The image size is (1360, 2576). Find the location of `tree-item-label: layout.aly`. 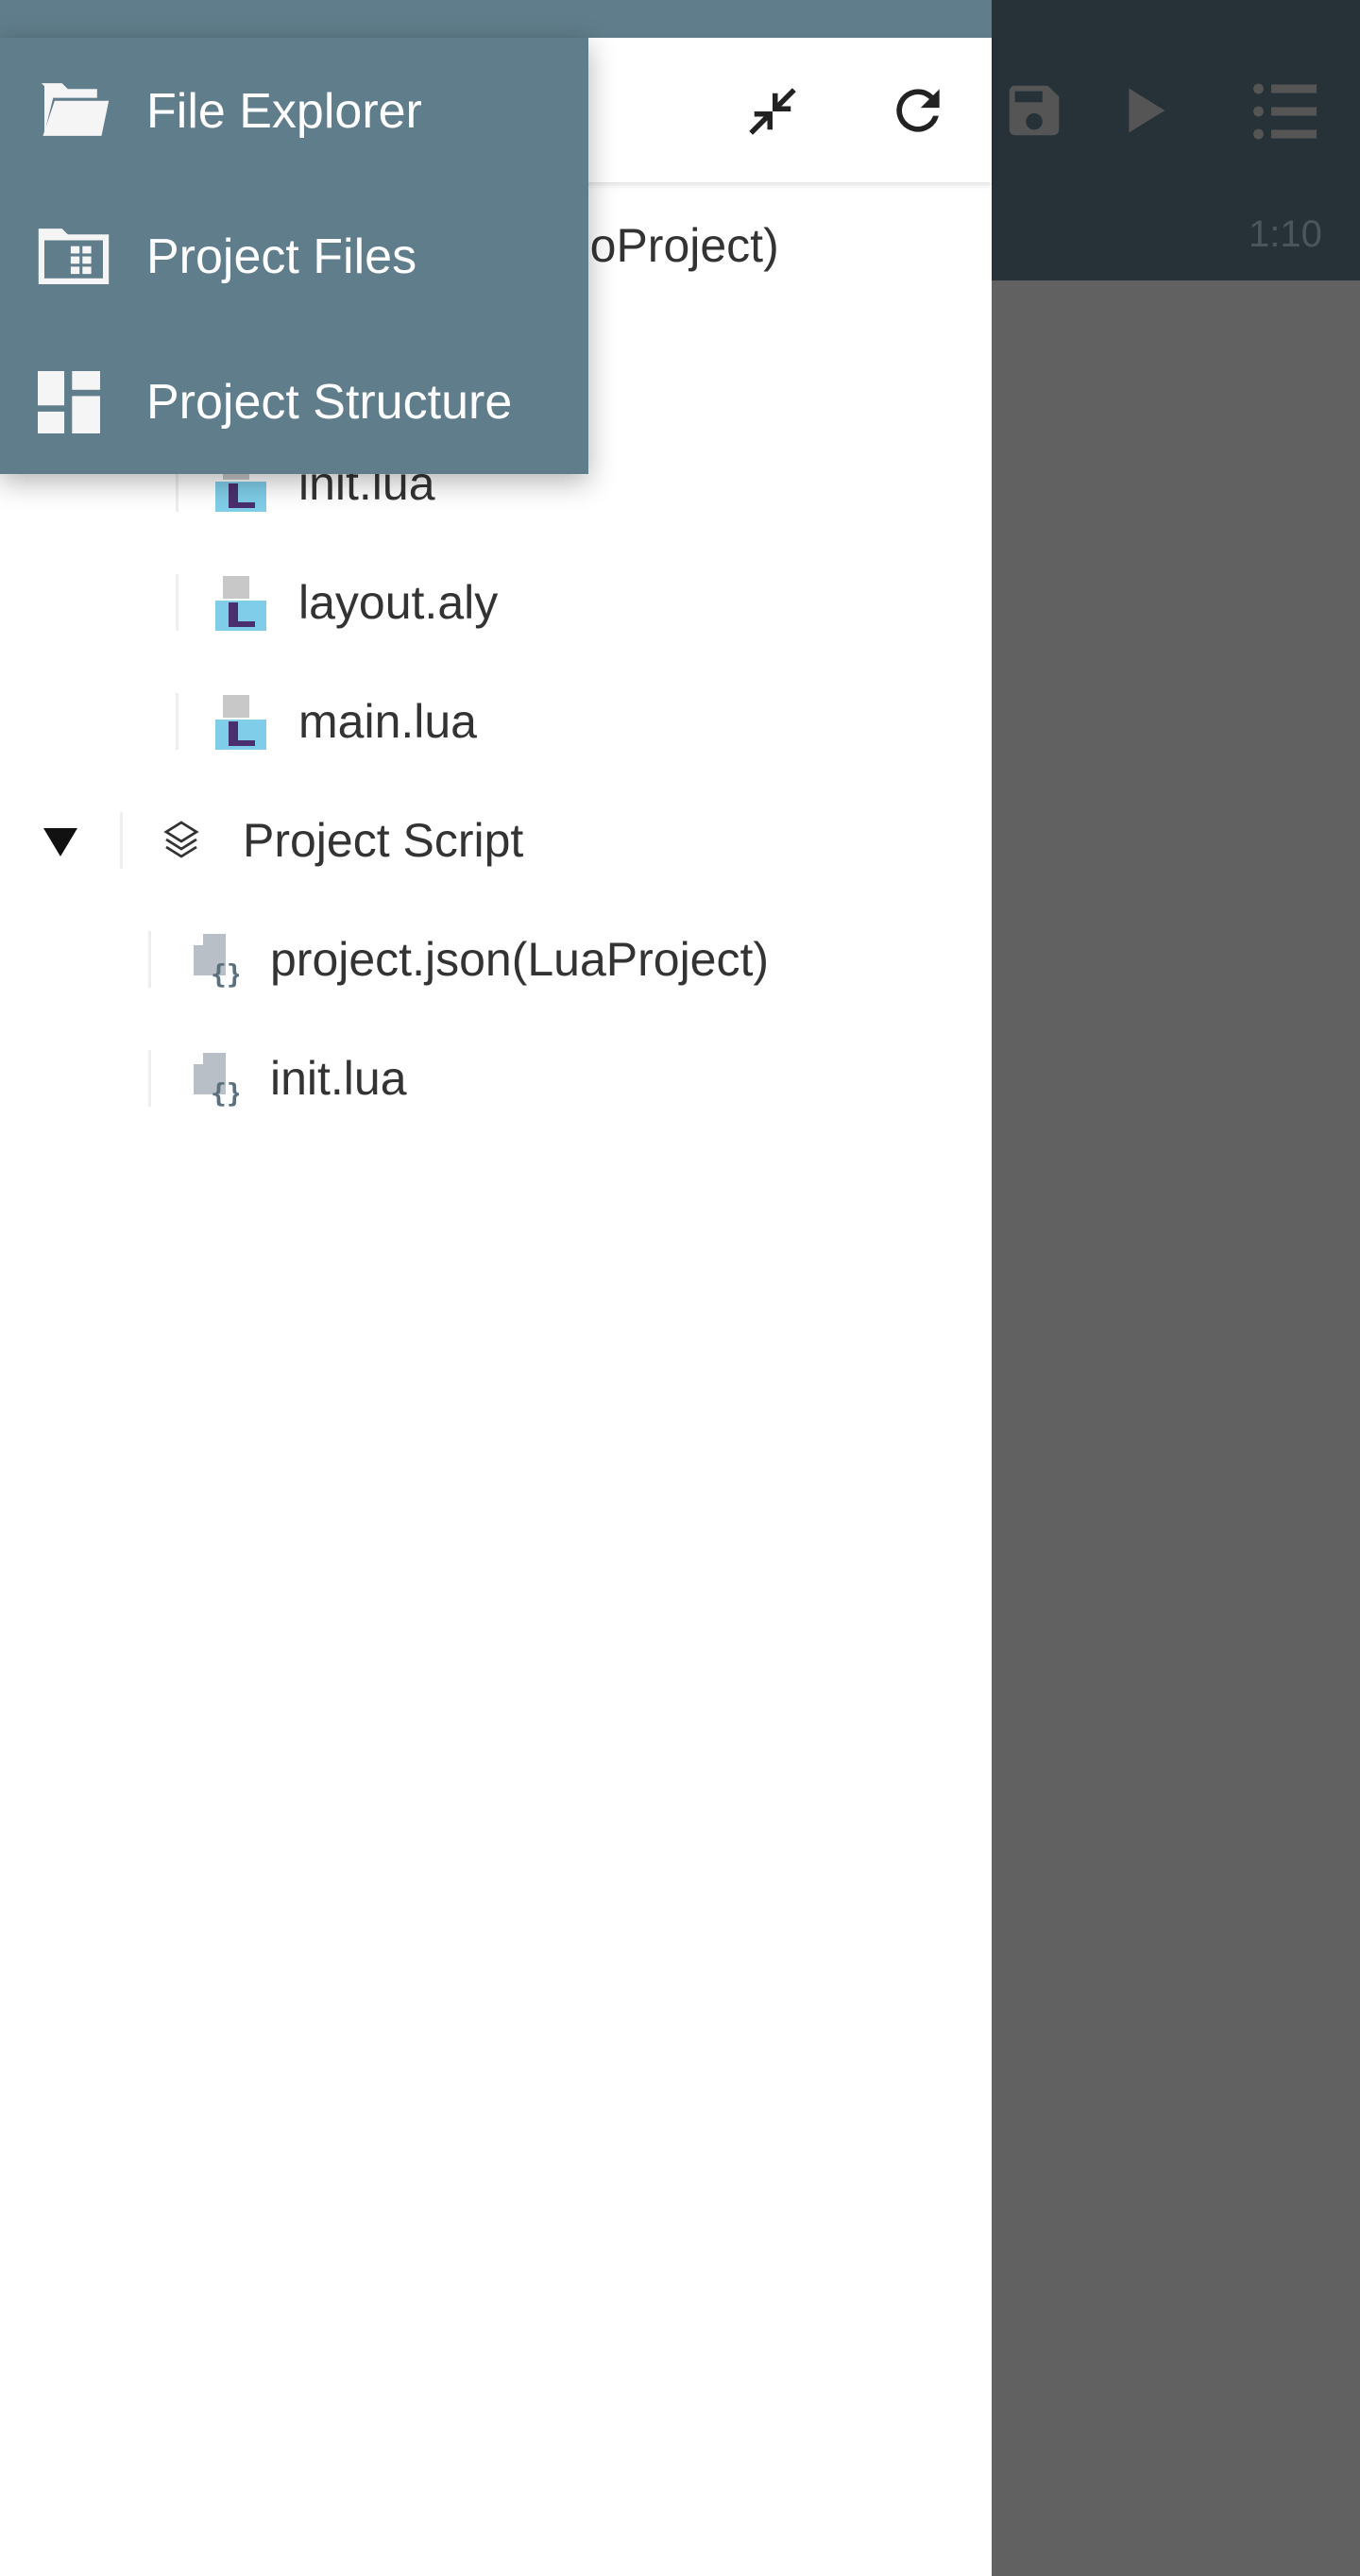

tree-item-label: layout.aly is located at coordinates (398, 602).